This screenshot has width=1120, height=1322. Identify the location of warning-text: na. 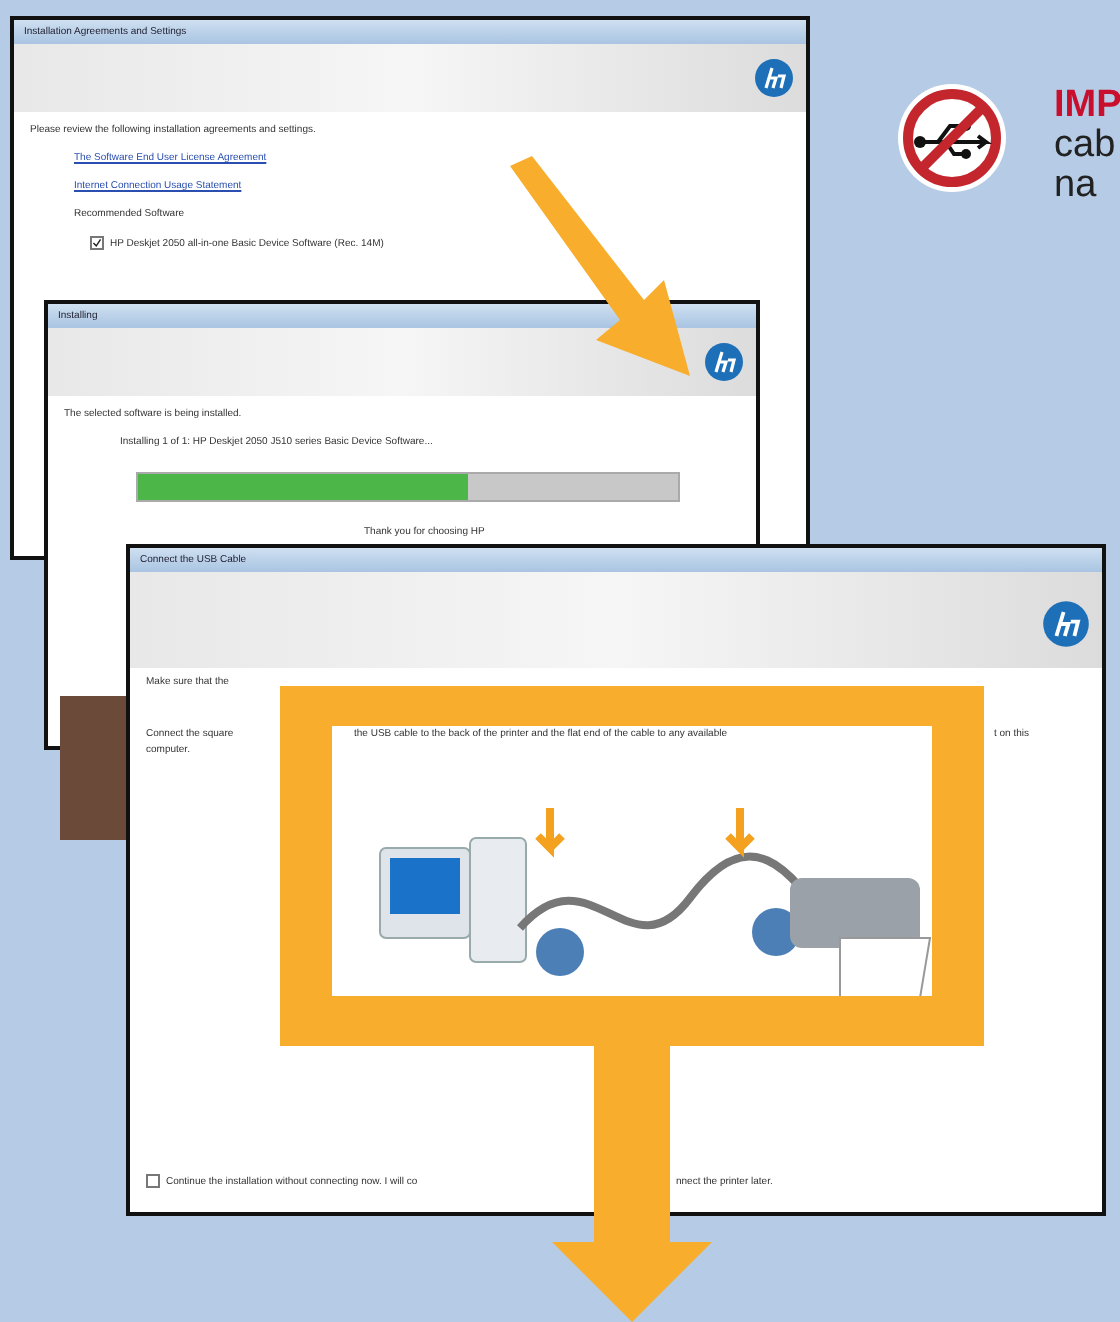
(1075, 186).